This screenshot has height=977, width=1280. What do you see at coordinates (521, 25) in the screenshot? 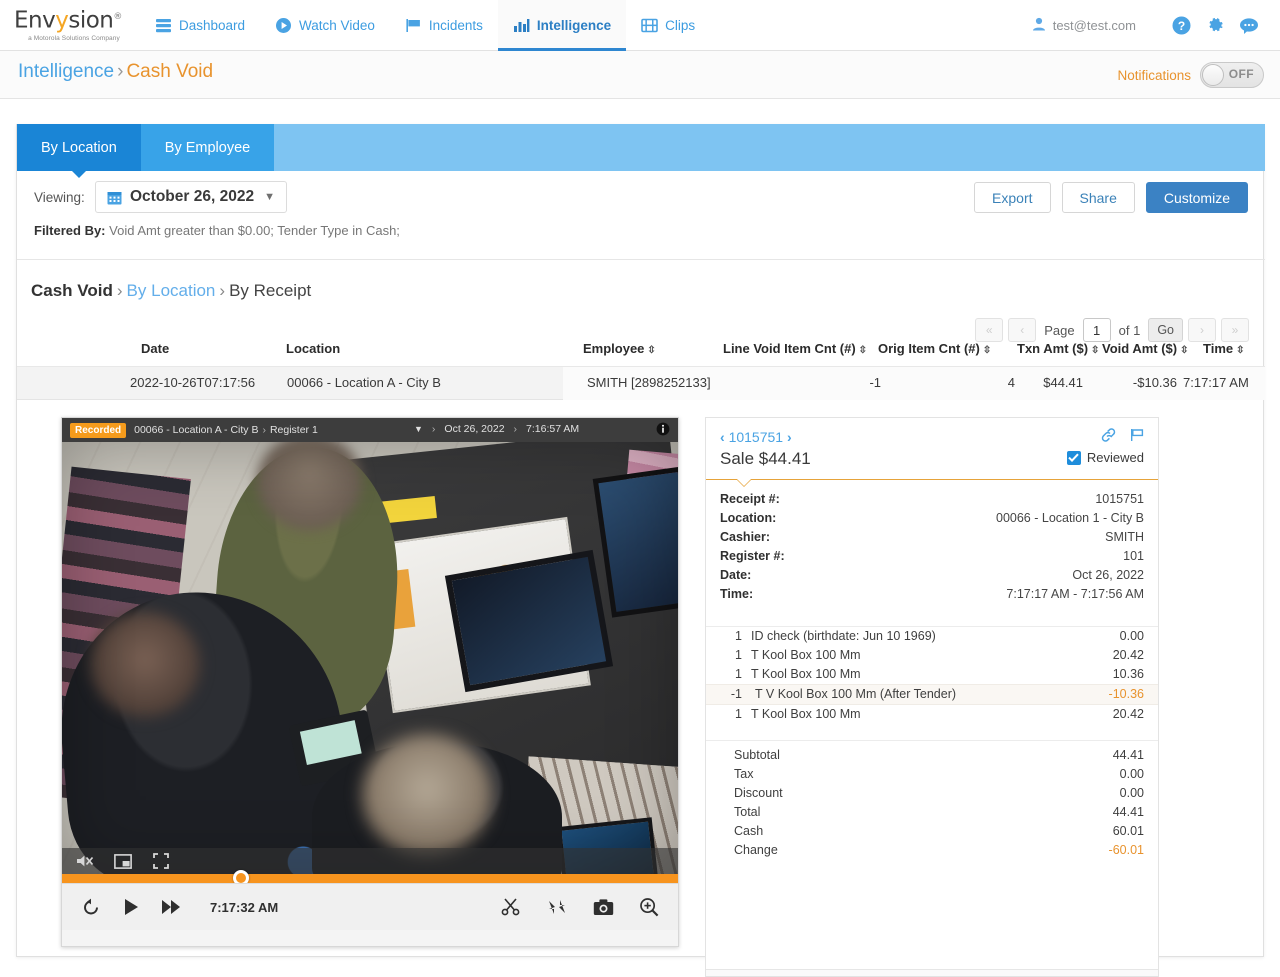
I see `bar-chart-icon` at bounding box center [521, 25].